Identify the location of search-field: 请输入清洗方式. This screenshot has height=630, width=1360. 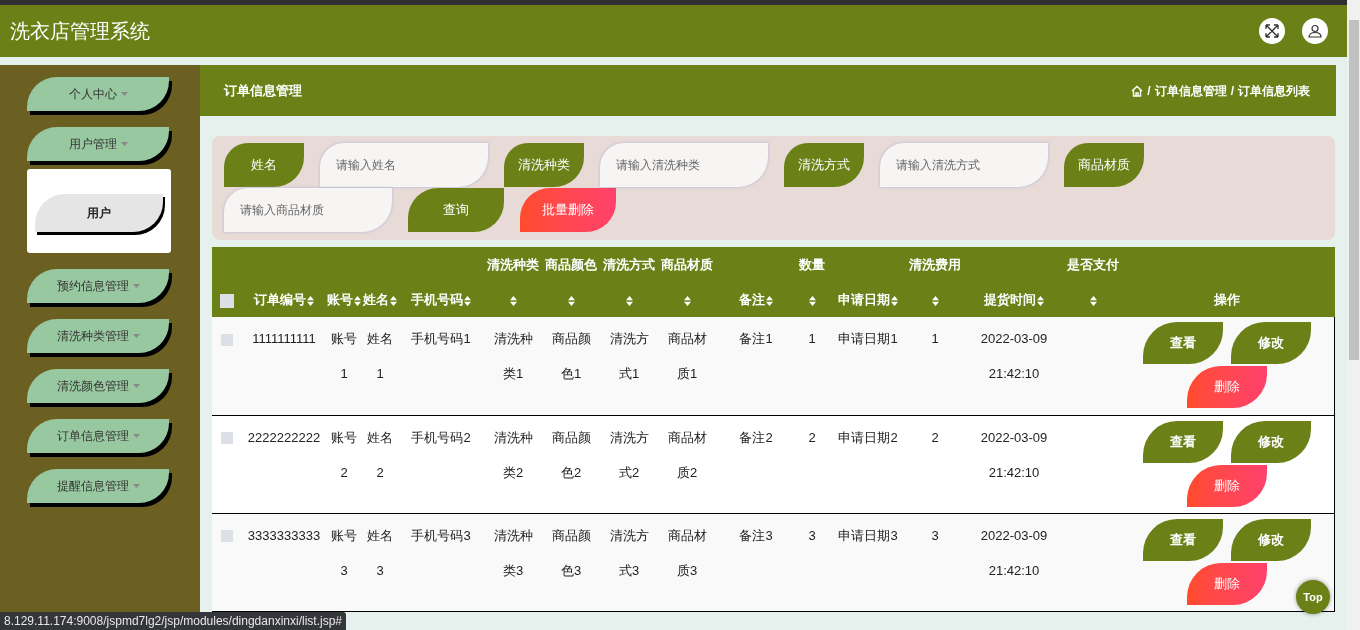
(964, 165).